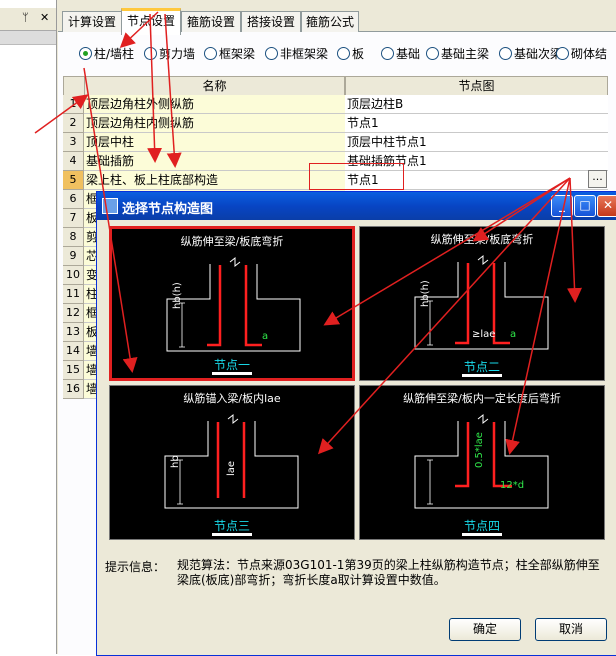 Image resolution: width=616 pixels, height=656 pixels. I want to click on radio-label: 基础主梁, so click(465, 54).